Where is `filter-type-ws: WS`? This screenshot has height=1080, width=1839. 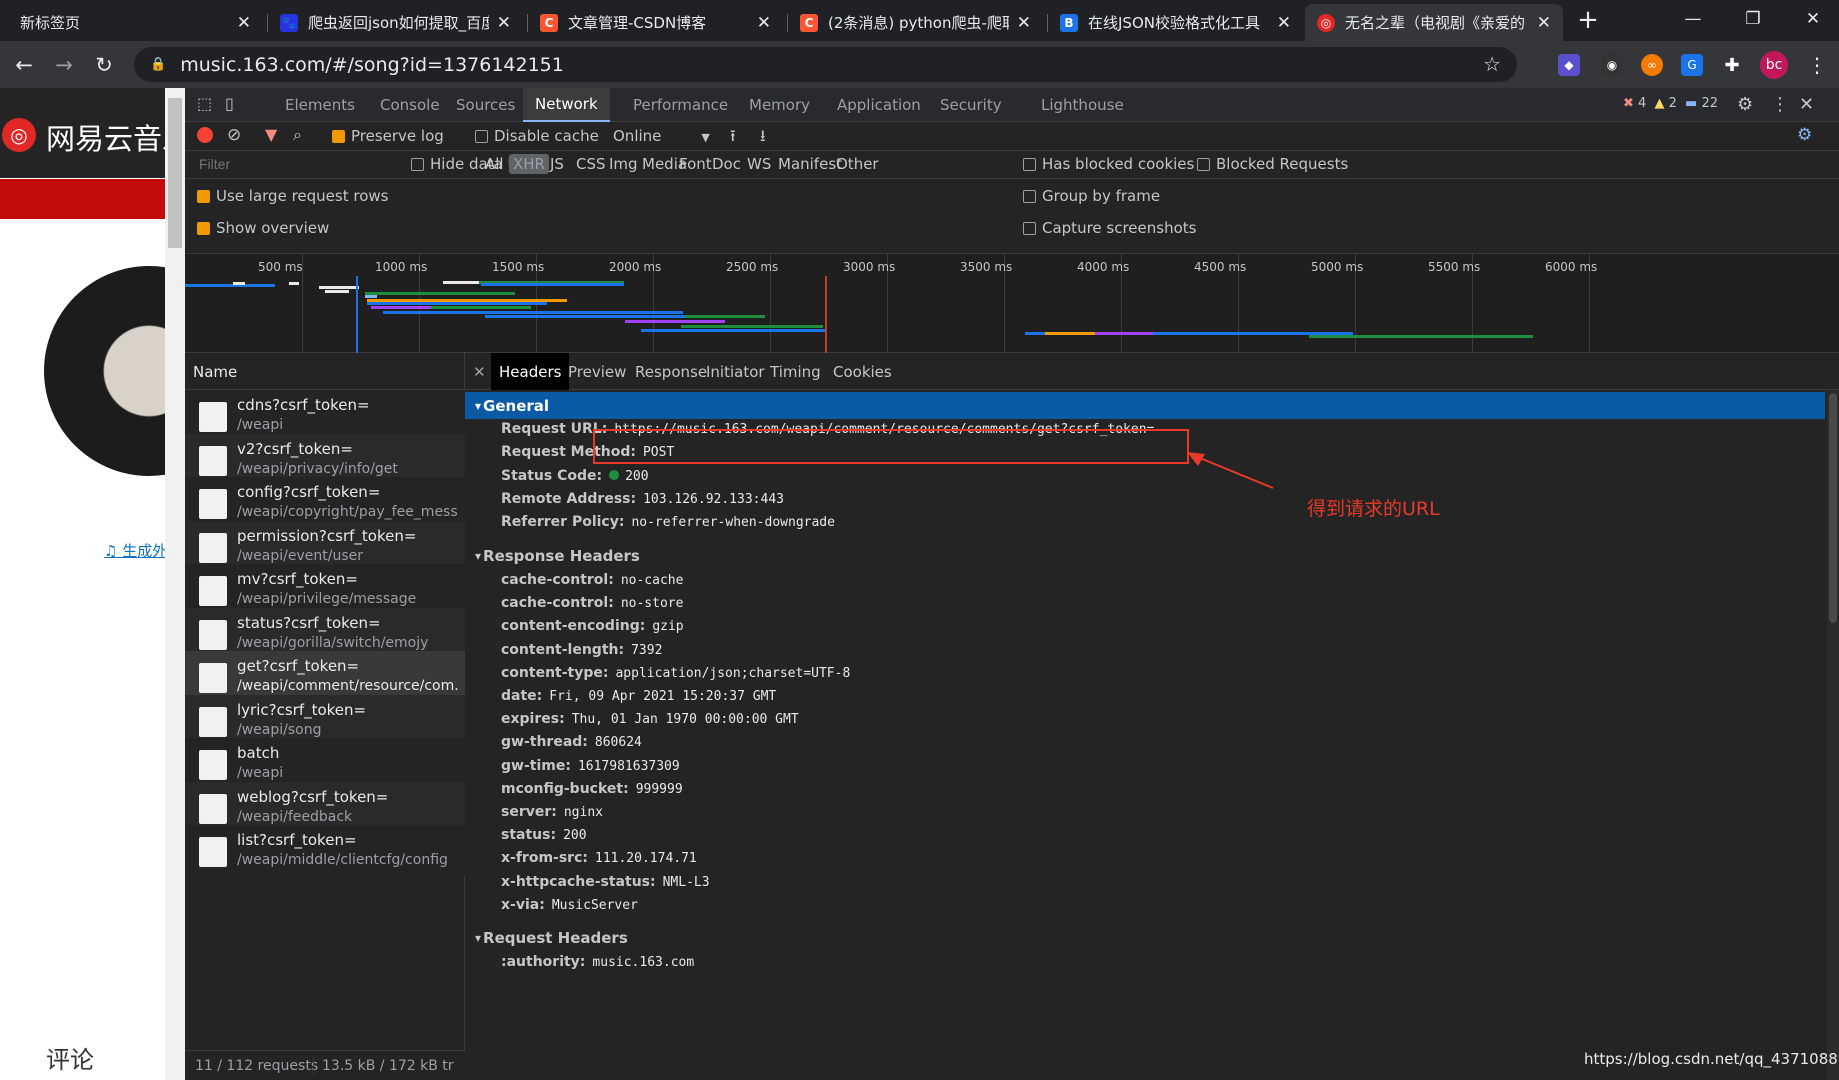 filter-type-ws: WS is located at coordinates (759, 164).